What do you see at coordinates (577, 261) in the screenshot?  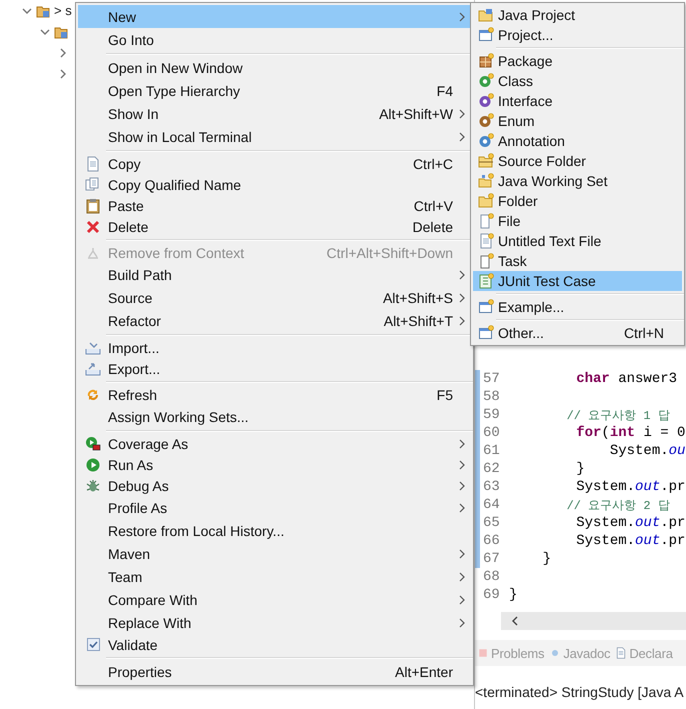 I see `menu-item: Task` at bounding box center [577, 261].